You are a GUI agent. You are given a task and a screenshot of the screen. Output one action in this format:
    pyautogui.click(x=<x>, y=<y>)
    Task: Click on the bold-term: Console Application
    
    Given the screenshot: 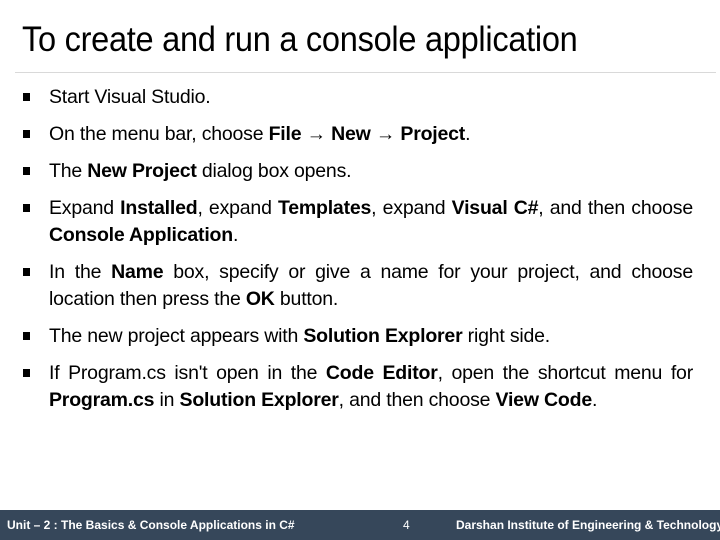 What is the action you would take?
    pyautogui.click(x=141, y=235)
    